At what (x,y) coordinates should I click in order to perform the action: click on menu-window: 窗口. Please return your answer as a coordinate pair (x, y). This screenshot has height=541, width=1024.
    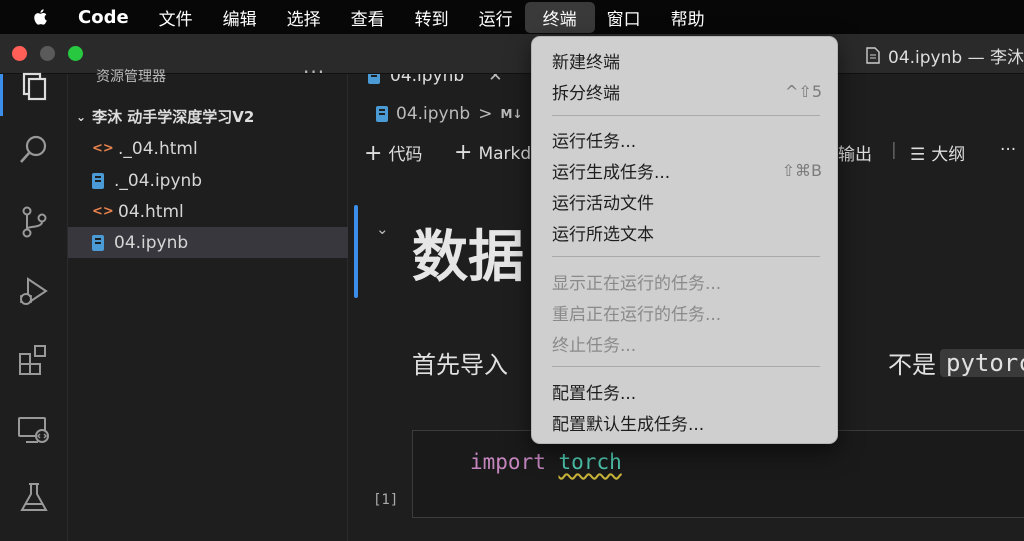
    Looking at the image, I should click on (624, 17).